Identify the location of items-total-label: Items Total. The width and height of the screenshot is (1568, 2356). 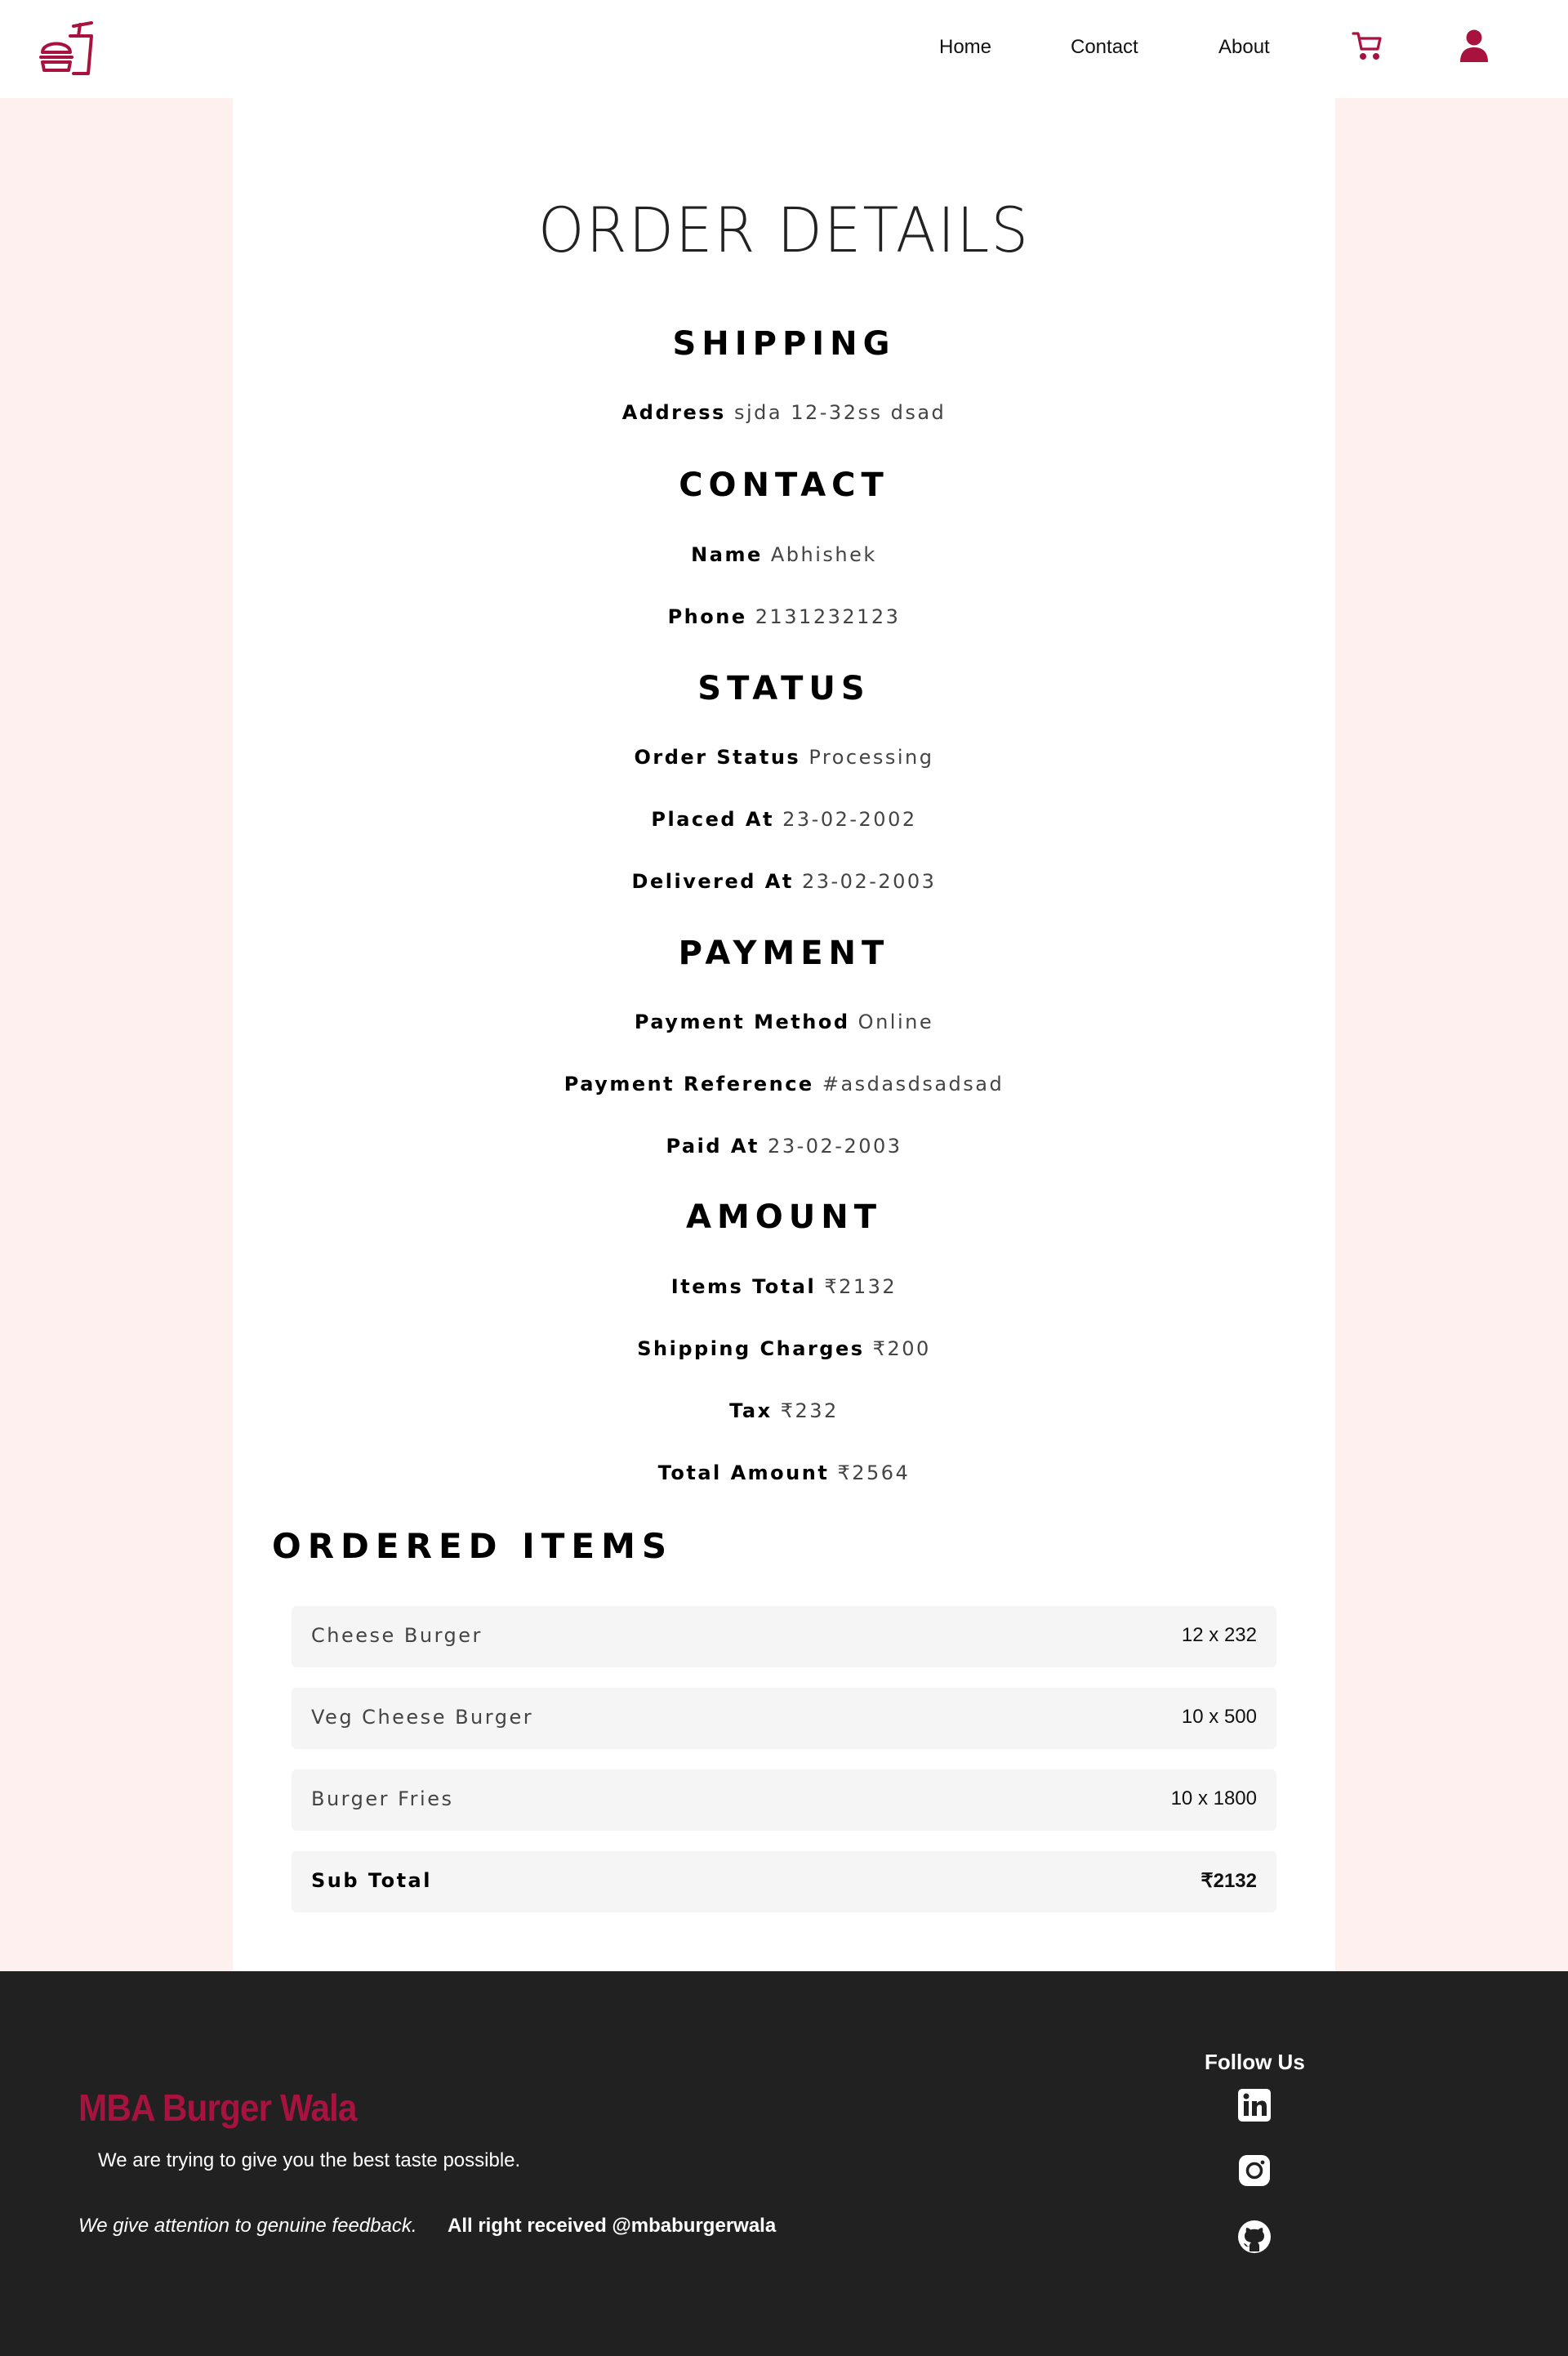
(743, 1286).